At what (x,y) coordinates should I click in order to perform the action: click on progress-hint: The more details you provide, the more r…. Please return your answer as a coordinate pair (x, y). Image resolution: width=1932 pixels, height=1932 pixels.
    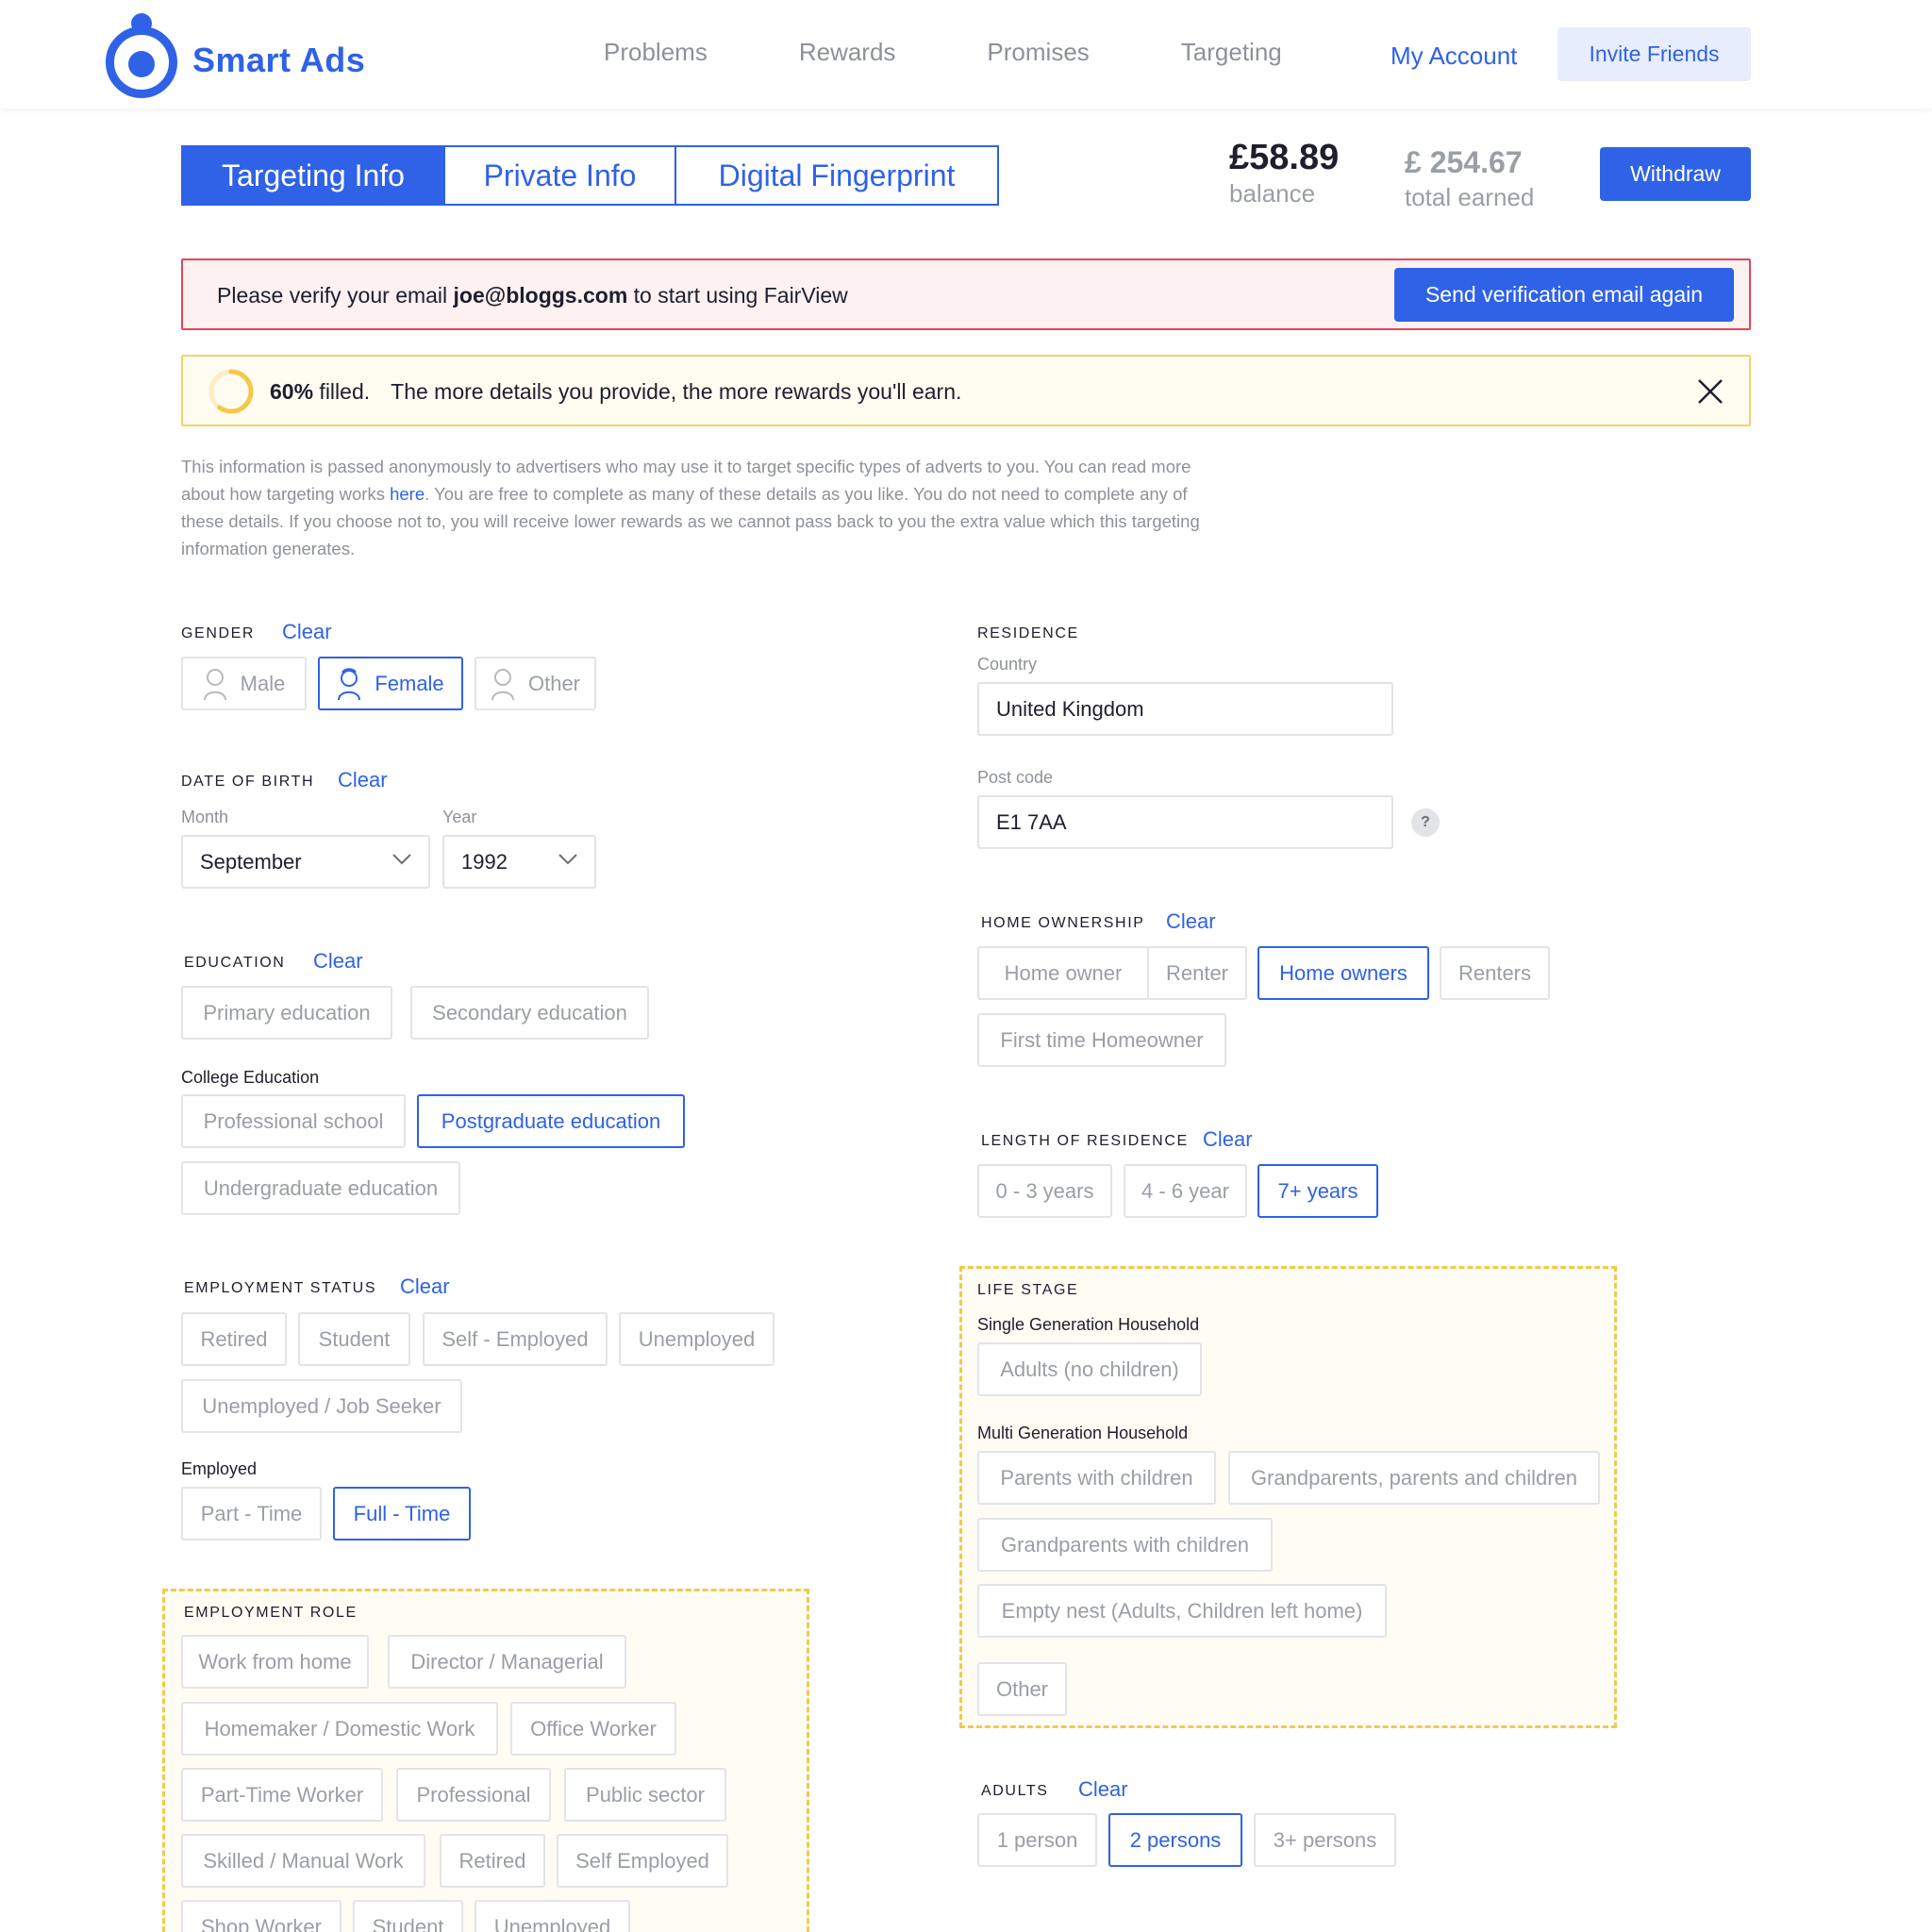
    Looking at the image, I should click on (676, 391).